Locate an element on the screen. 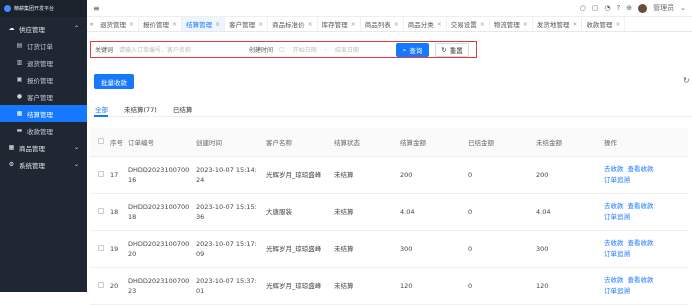 This screenshot has height=305, width=692. bell-icon: ◔ is located at coordinates (607, 8).